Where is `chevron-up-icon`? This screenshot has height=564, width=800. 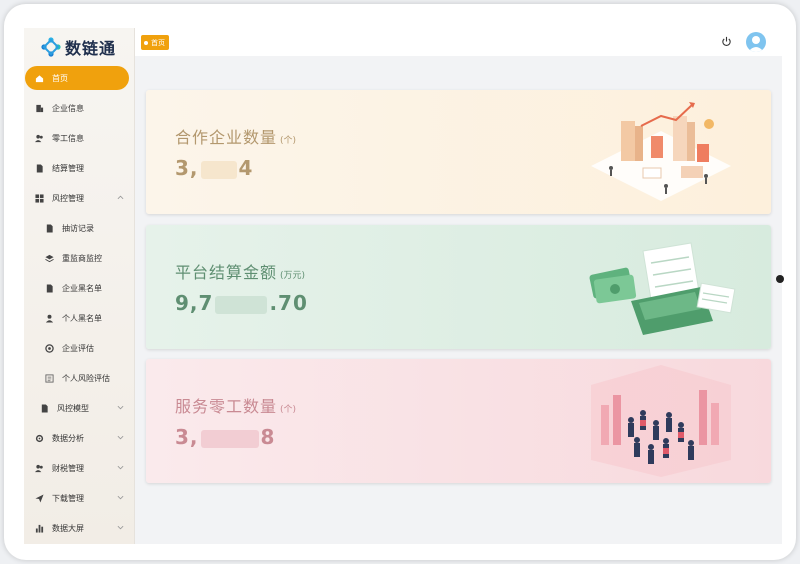 chevron-up-icon is located at coordinates (120, 197).